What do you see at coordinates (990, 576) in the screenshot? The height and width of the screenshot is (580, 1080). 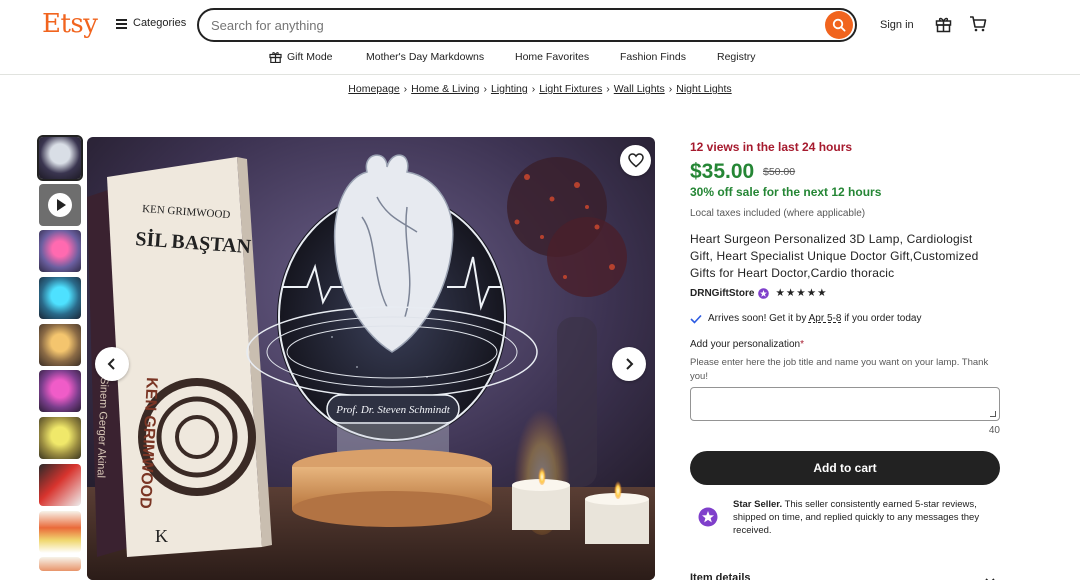 I see `chevron-down-icon` at bounding box center [990, 576].